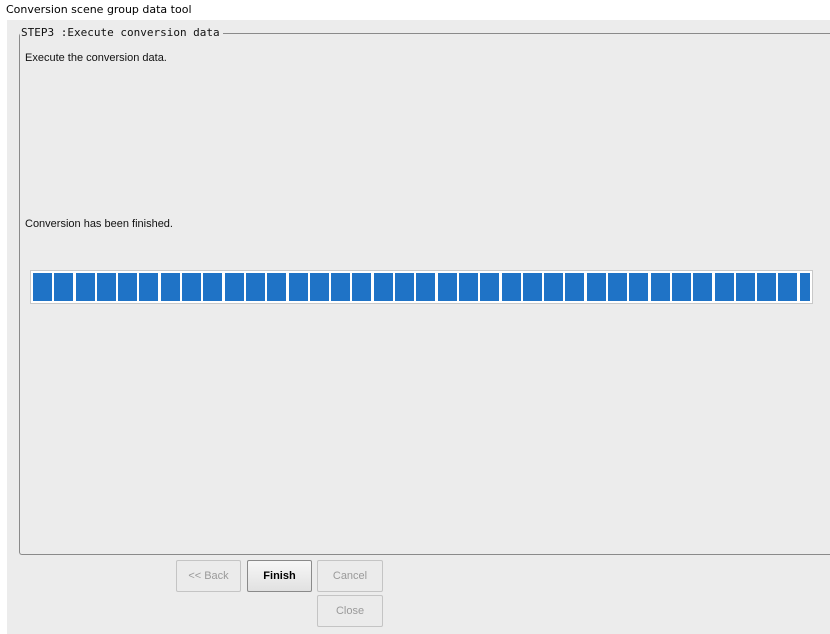 This screenshot has width=830, height=634. I want to click on back-button: << Back, so click(208, 576).